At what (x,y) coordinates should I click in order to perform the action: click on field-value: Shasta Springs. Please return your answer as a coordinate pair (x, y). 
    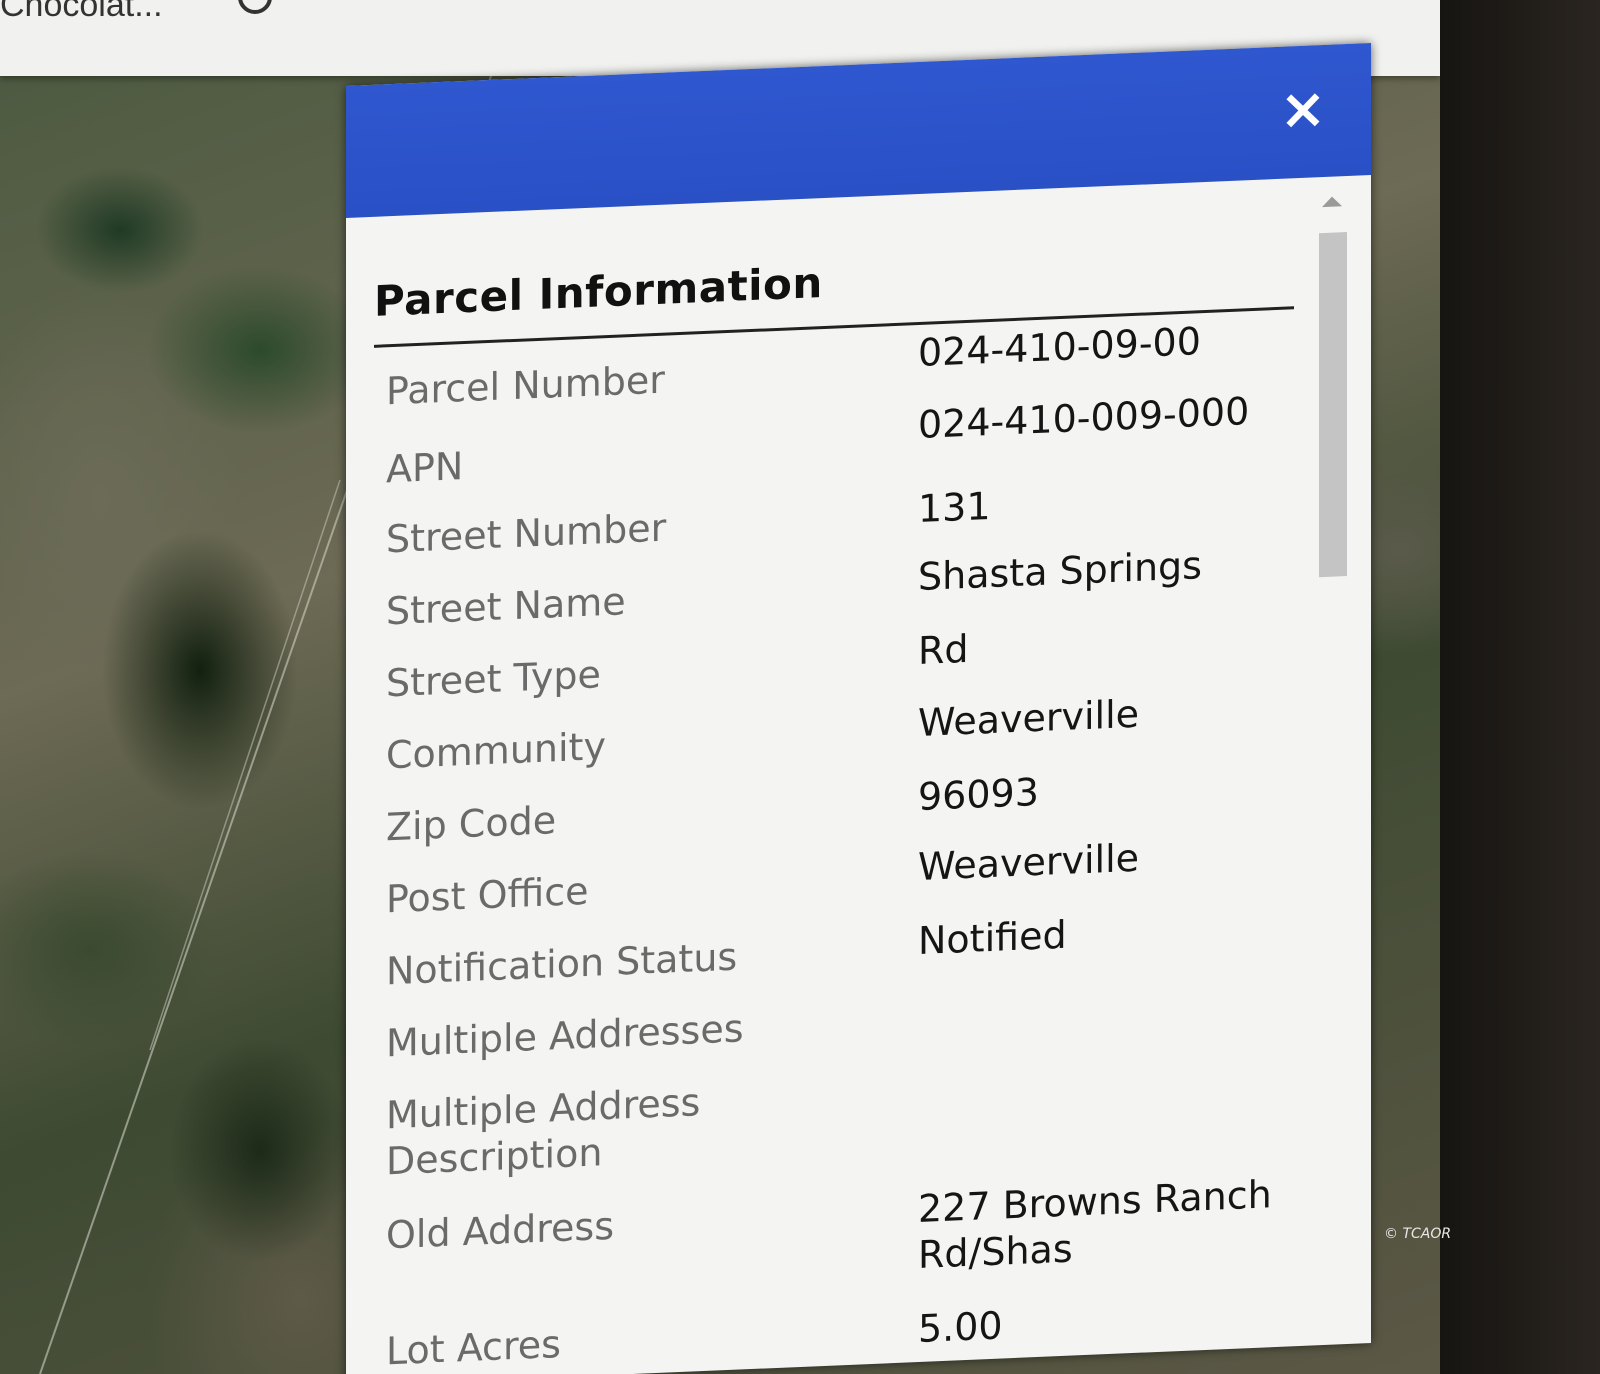
    Looking at the image, I should click on (1060, 571).